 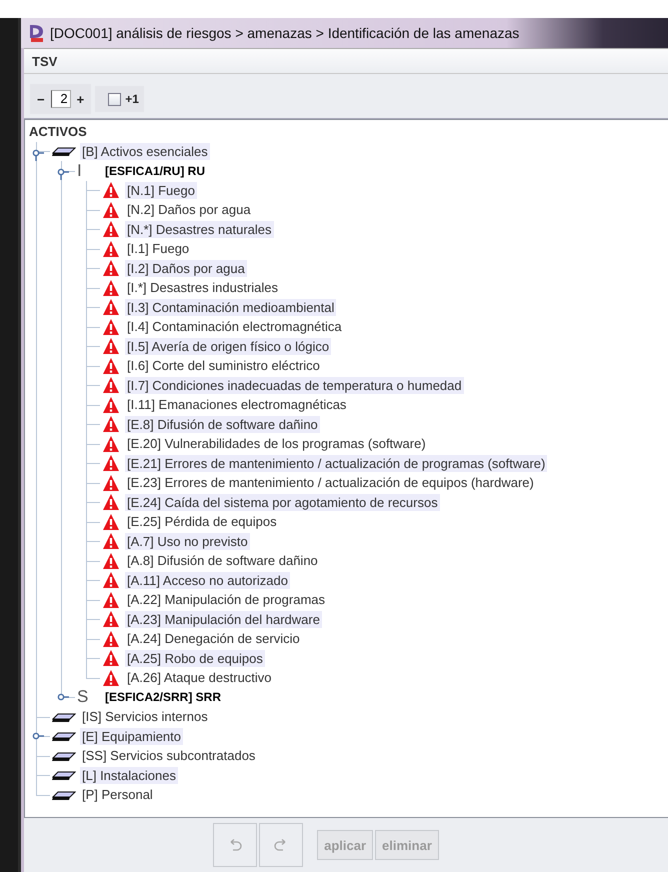 What do you see at coordinates (186, 268) in the screenshot?
I see `tree-item: [I.2] Daños por agua` at bounding box center [186, 268].